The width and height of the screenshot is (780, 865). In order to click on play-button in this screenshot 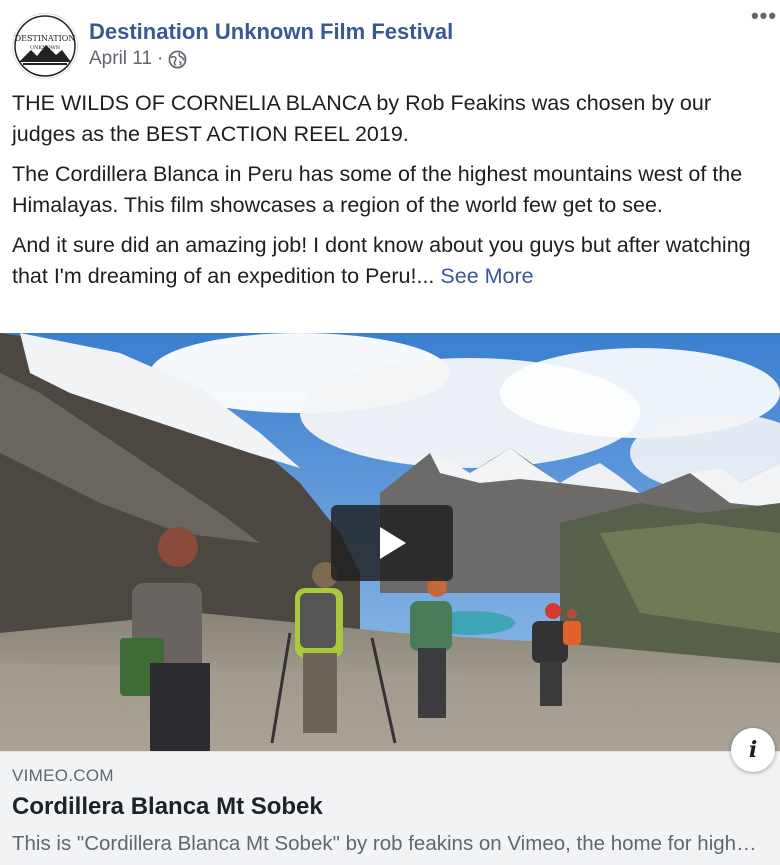, I will do `click(392, 543)`.